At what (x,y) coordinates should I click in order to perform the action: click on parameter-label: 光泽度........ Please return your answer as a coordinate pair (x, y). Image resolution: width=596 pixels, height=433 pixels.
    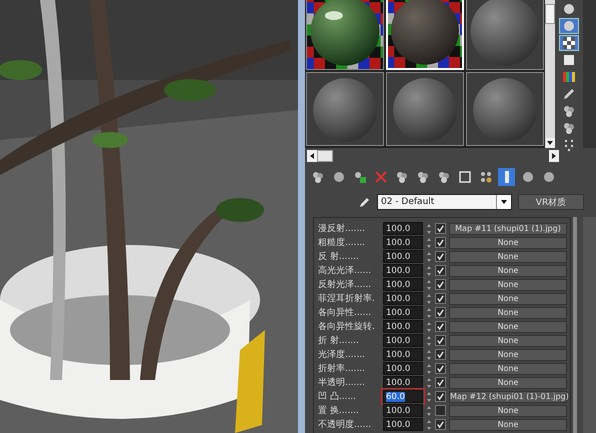
    Looking at the image, I should click on (342, 354).